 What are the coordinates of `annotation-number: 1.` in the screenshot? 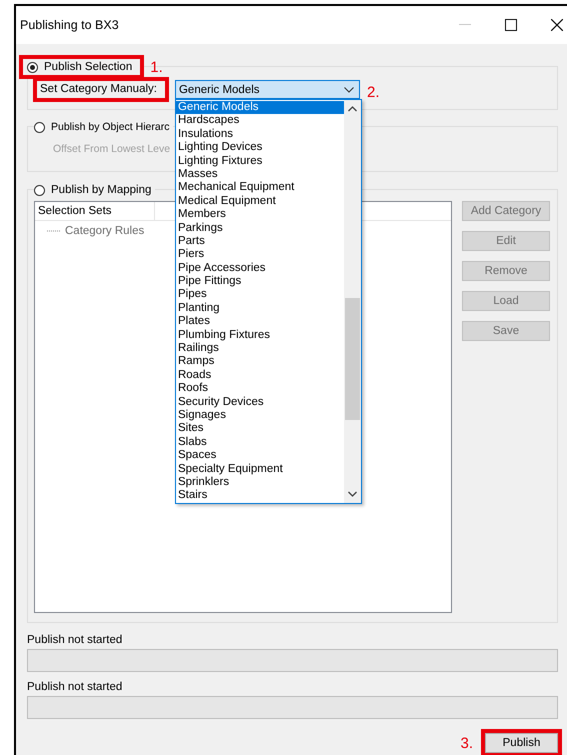 It's located at (156, 67).